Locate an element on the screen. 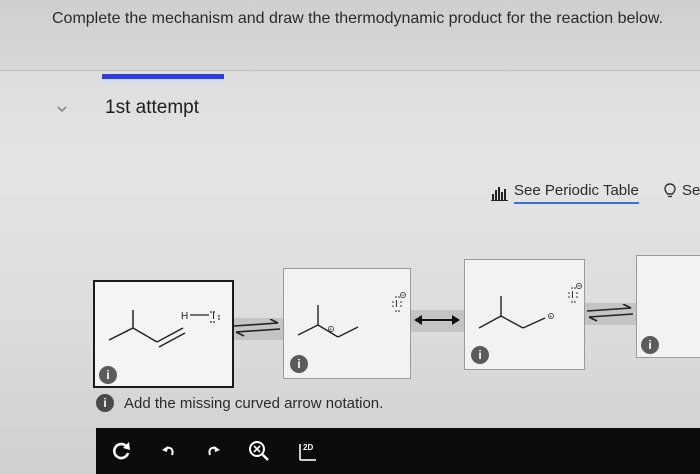 This screenshot has width=700, height=474. product-panel: i is located at coordinates (668, 306).